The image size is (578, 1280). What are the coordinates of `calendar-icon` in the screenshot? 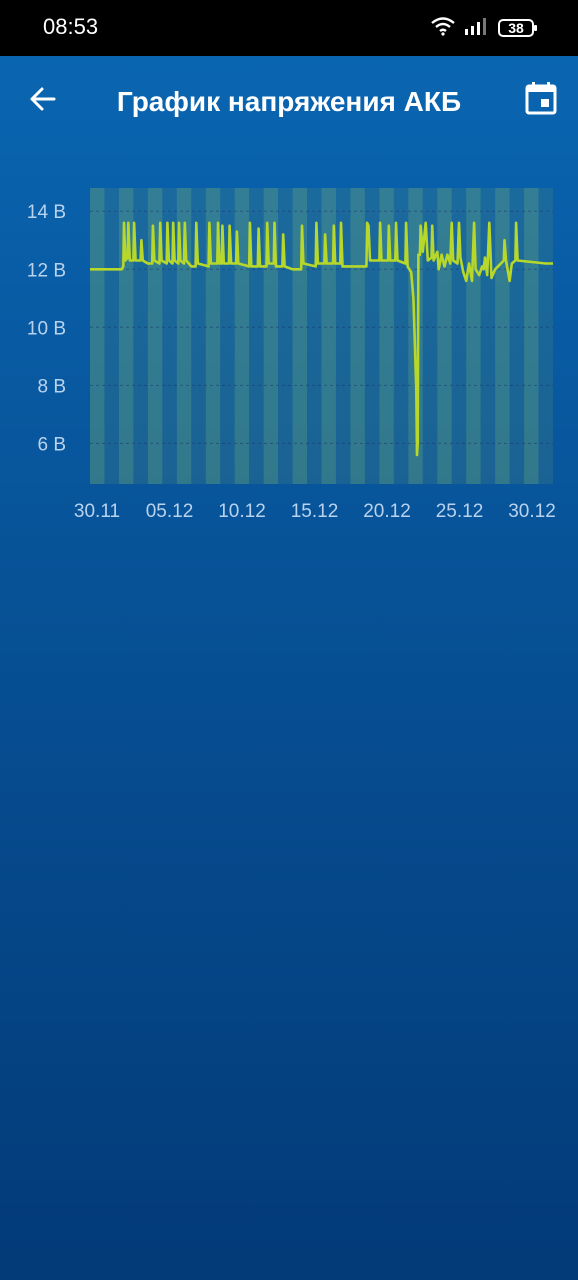 It's located at (541, 98).